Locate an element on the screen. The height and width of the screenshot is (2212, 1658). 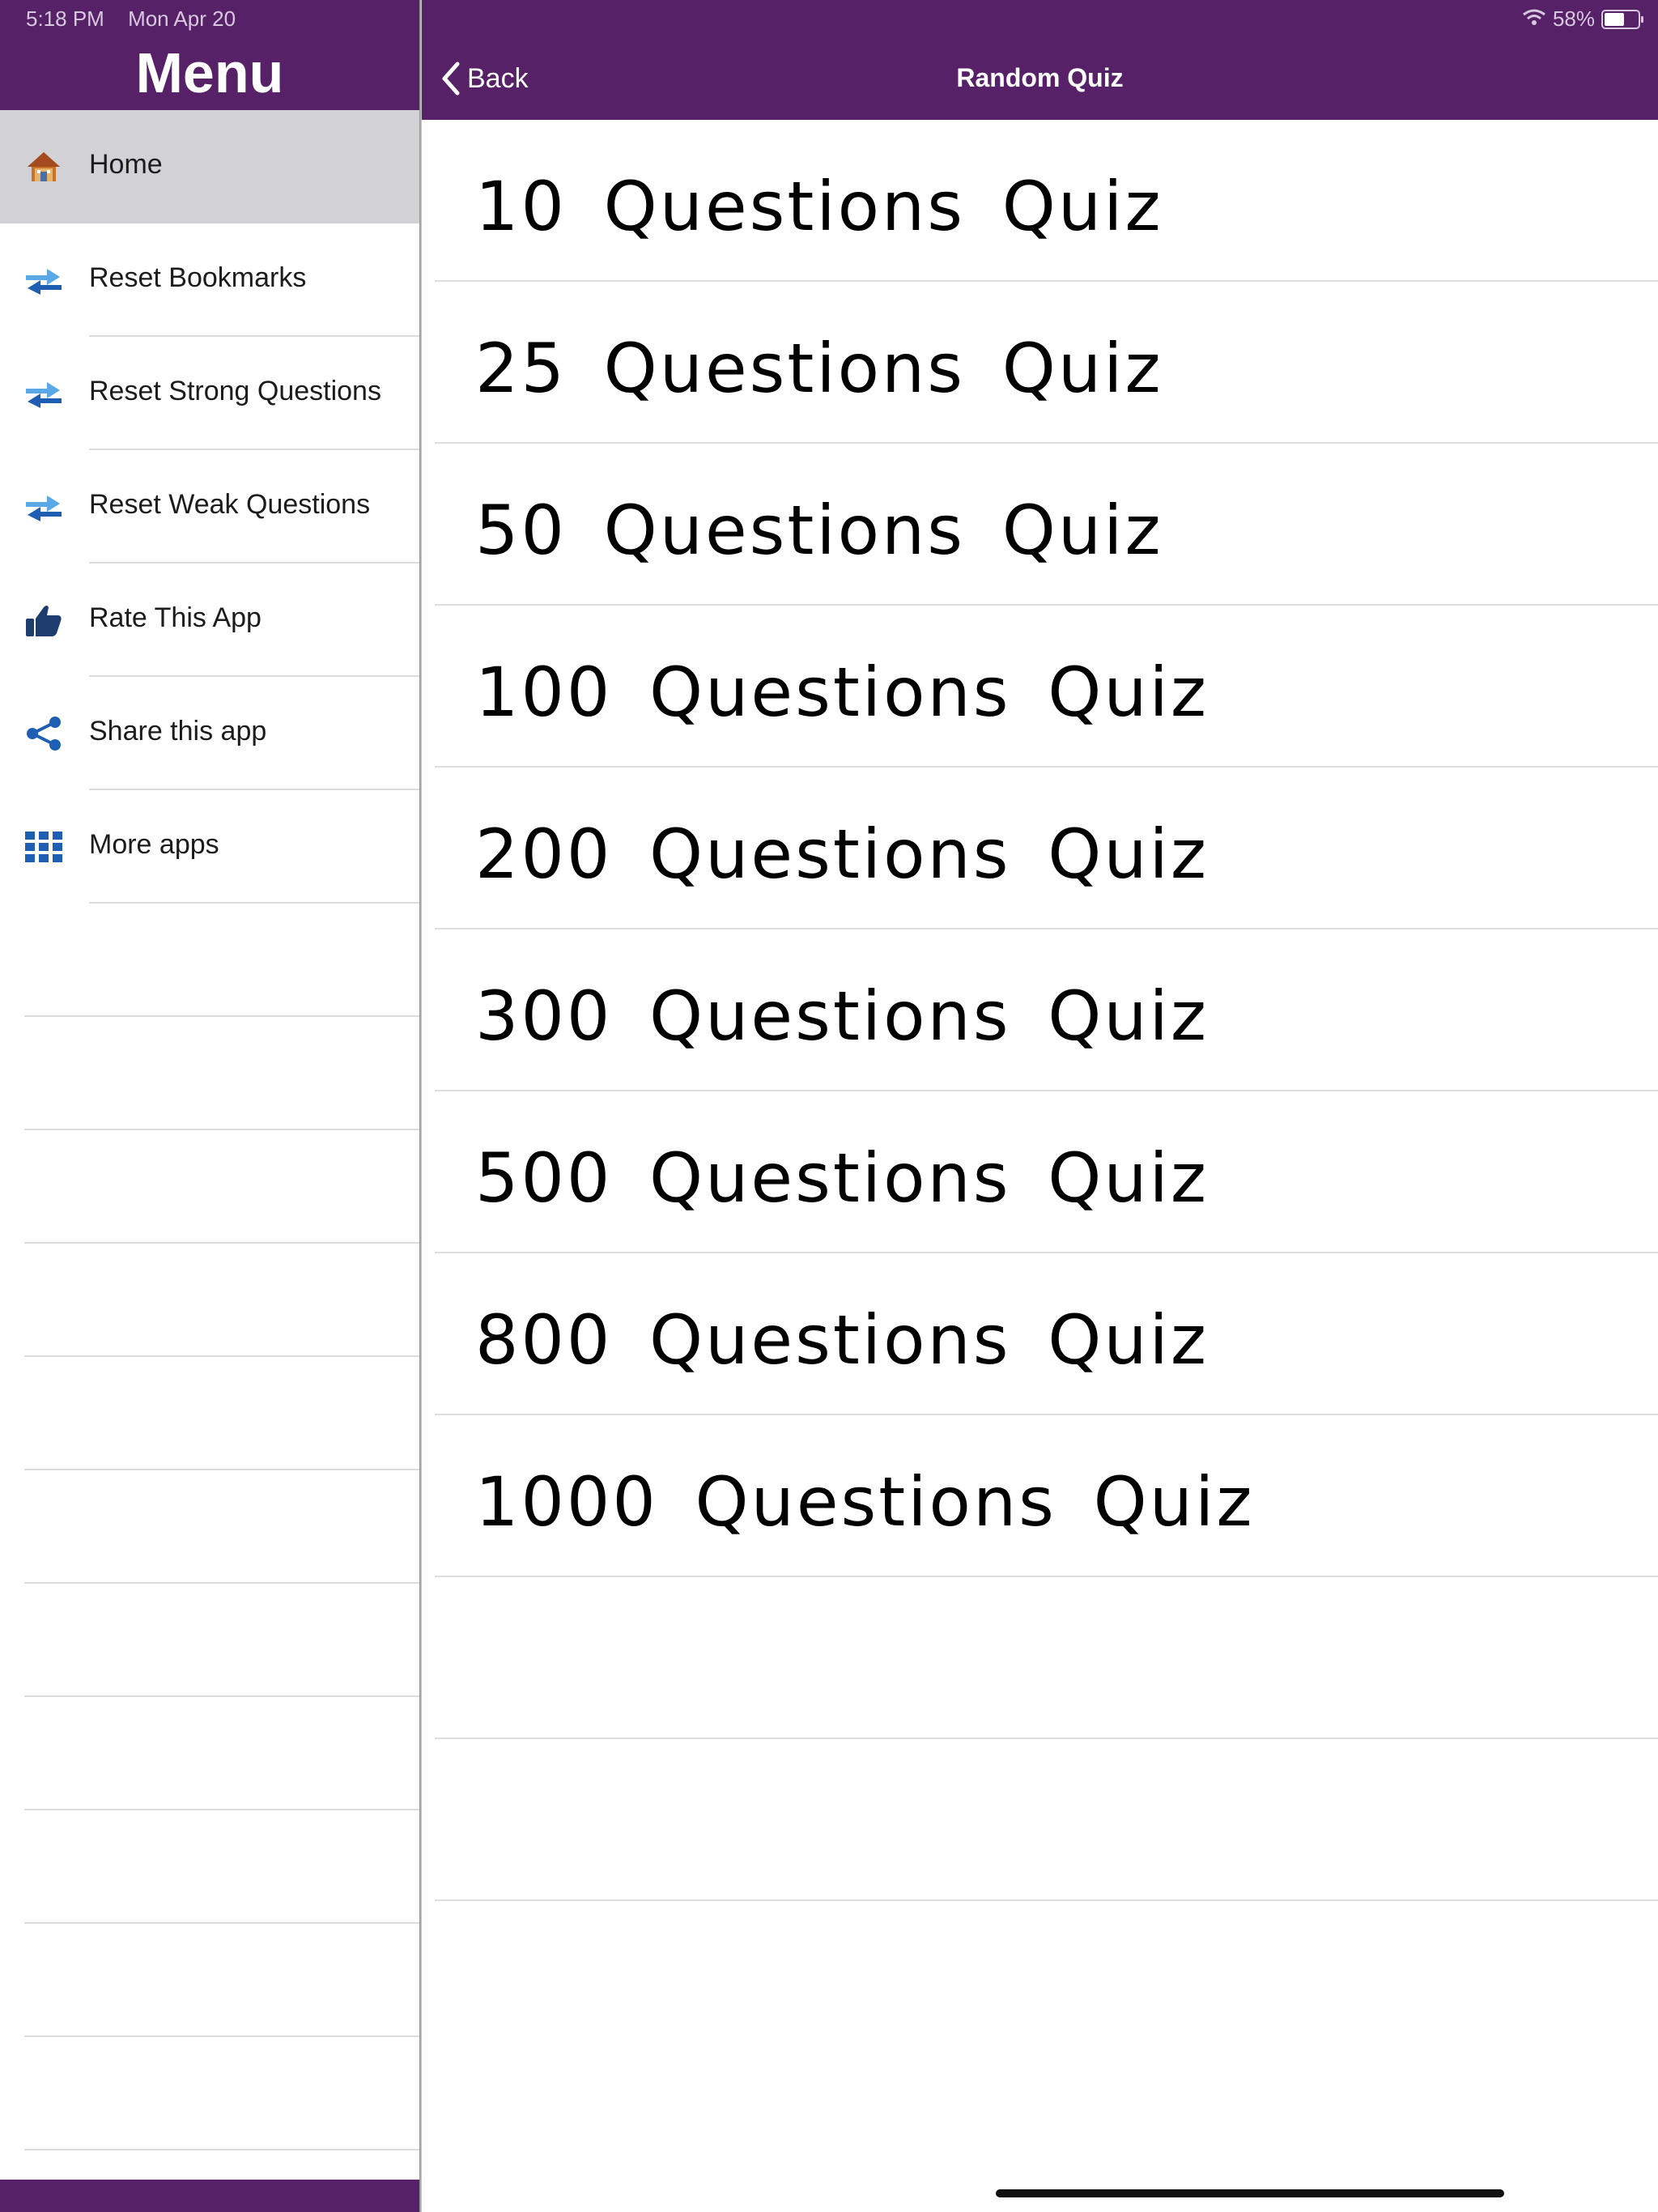
share-icon is located at coordinates (43, 733).